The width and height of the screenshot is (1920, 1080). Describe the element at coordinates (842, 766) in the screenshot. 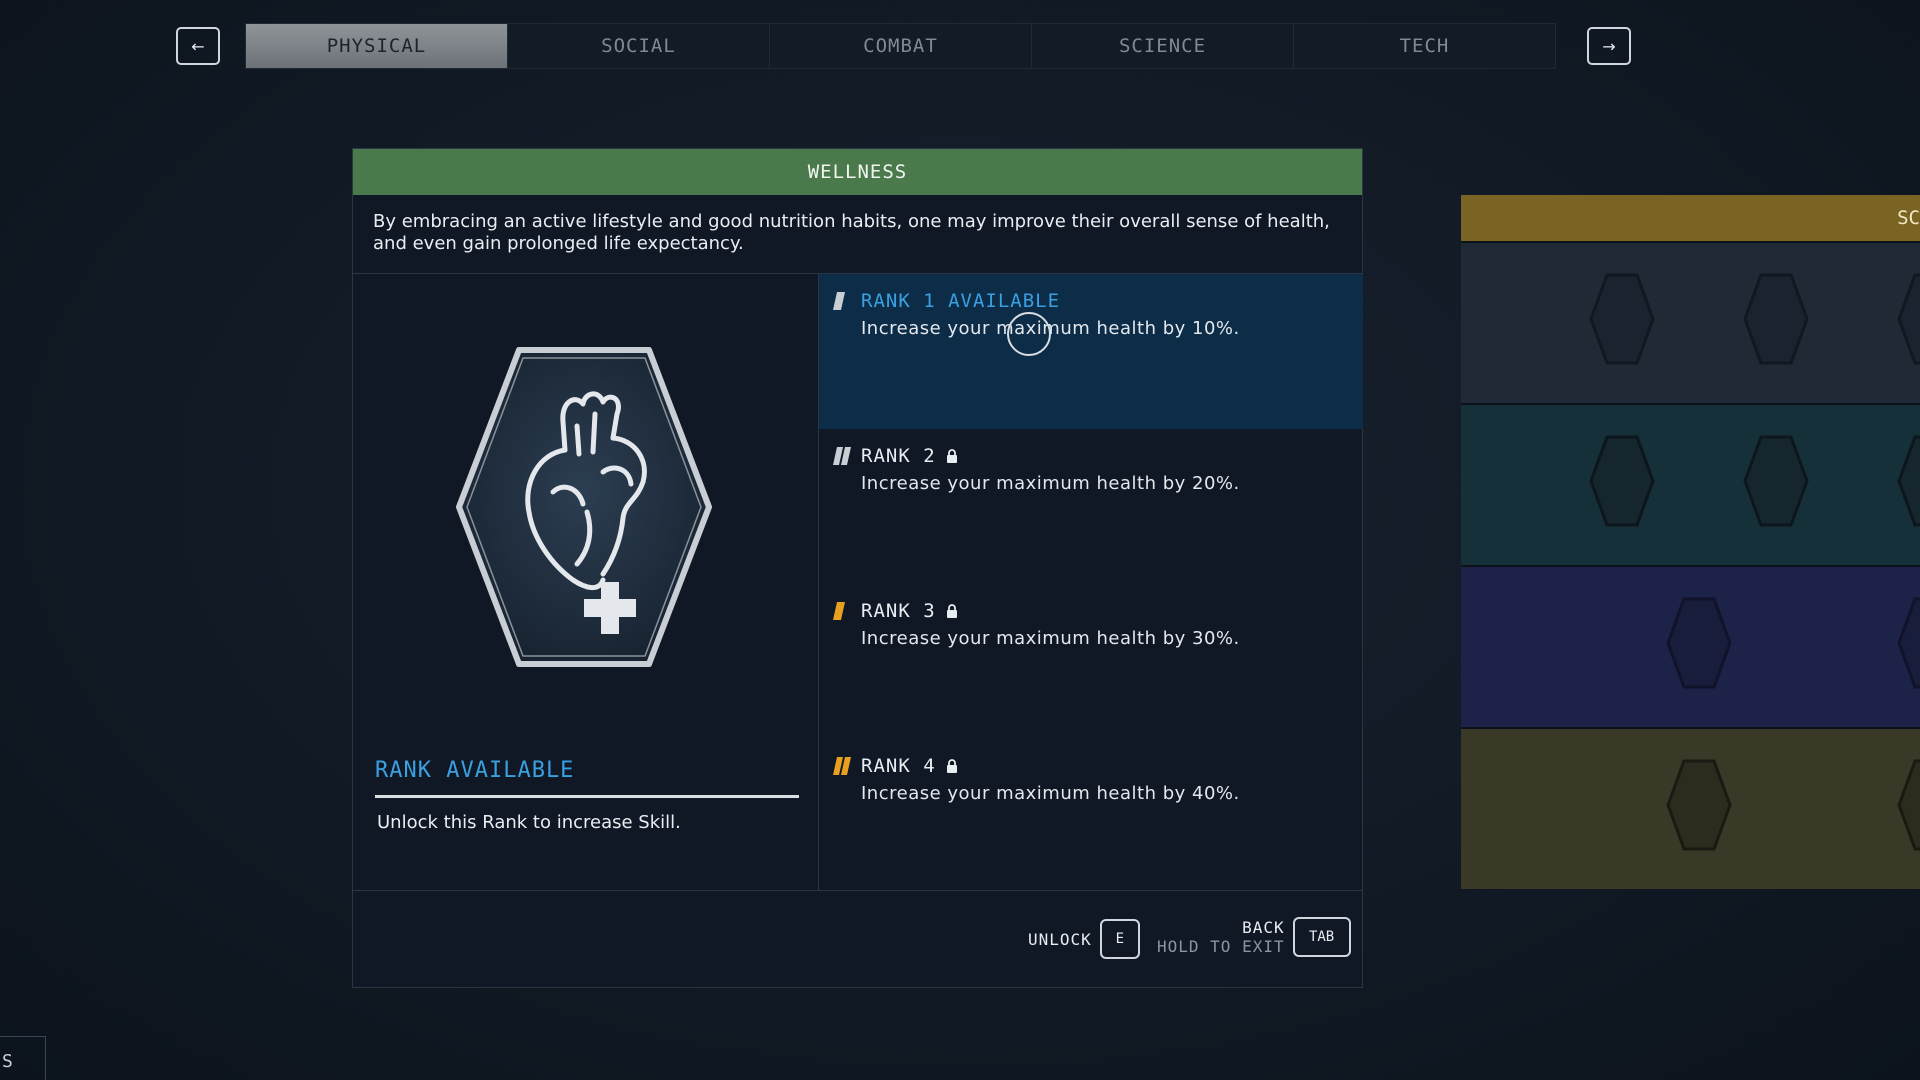

I see `rank-4-marker-icon` at that location.